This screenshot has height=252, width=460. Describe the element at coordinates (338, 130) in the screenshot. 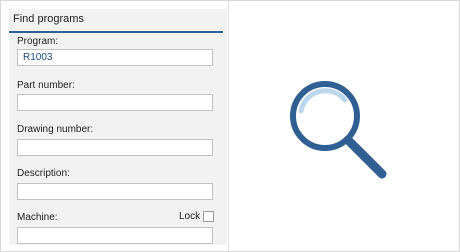

I see `magnifier-icon` at that location.